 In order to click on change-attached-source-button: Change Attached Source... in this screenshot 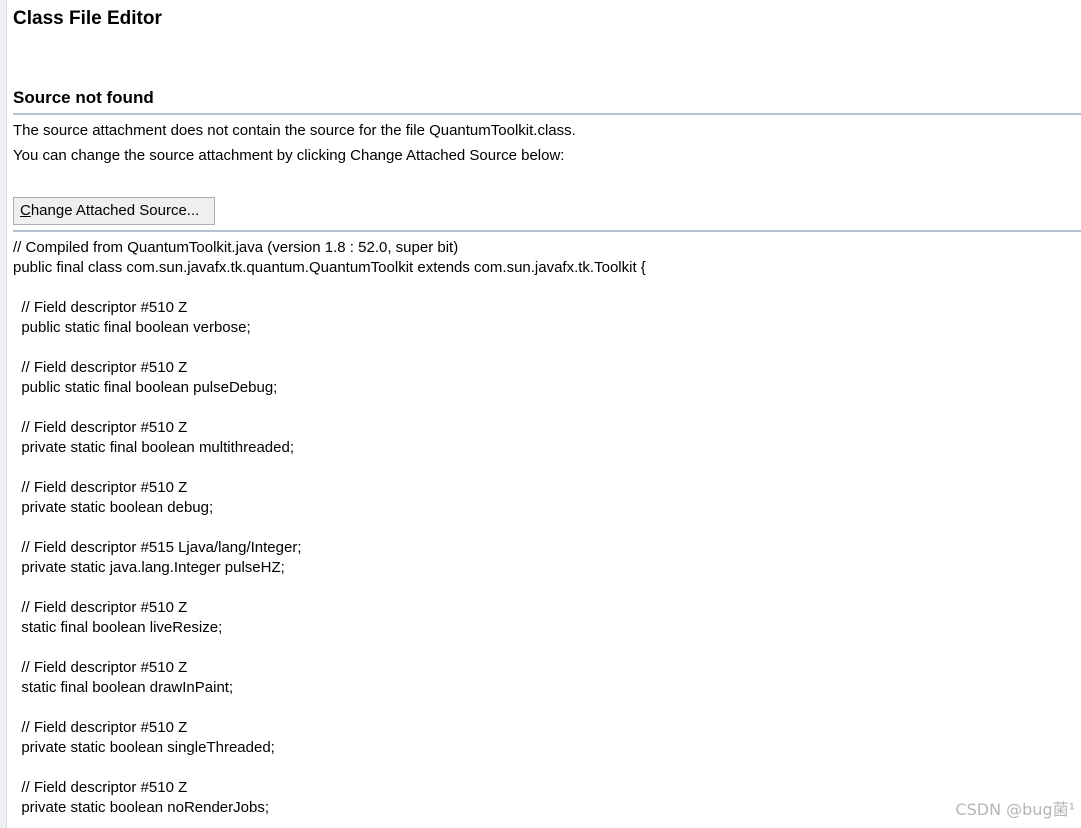, I will do `click(114, 211)`.